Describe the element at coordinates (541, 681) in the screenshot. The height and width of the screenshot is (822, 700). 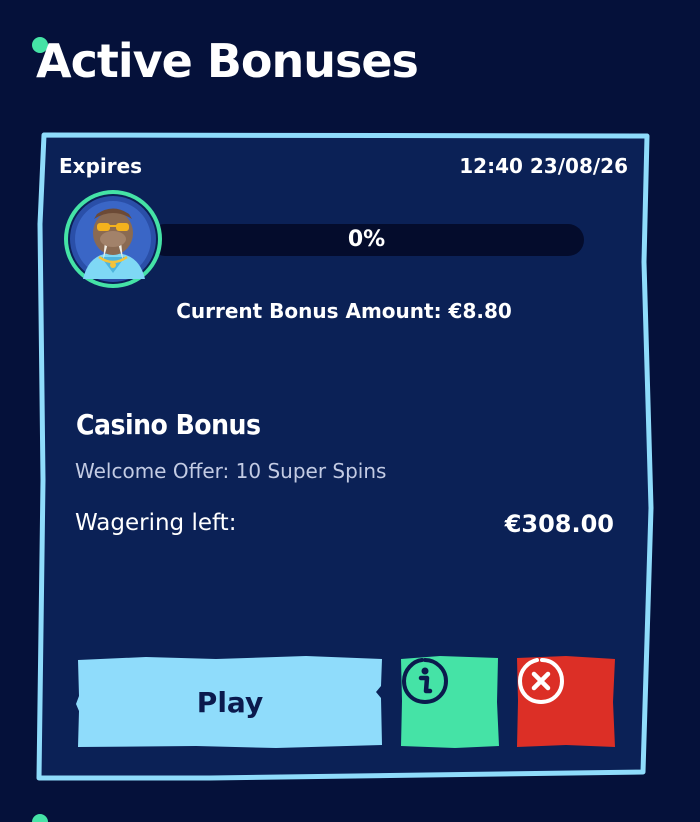
I see `close-circle-icon` at that location.